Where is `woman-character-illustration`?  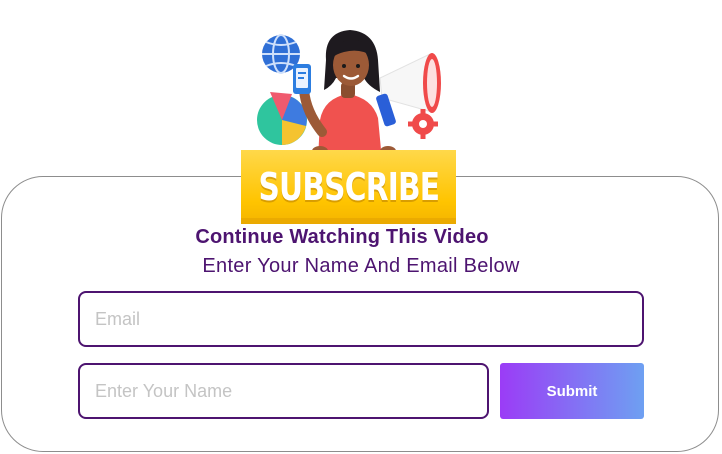
woman-character-illustration is located at coordinates (349, 95).